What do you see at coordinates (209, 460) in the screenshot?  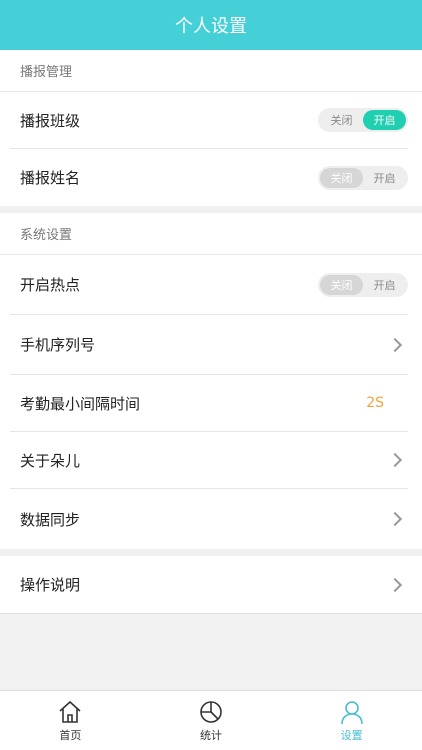 I see `row-about: 关于朵儿` at bounding box center [209, 460].